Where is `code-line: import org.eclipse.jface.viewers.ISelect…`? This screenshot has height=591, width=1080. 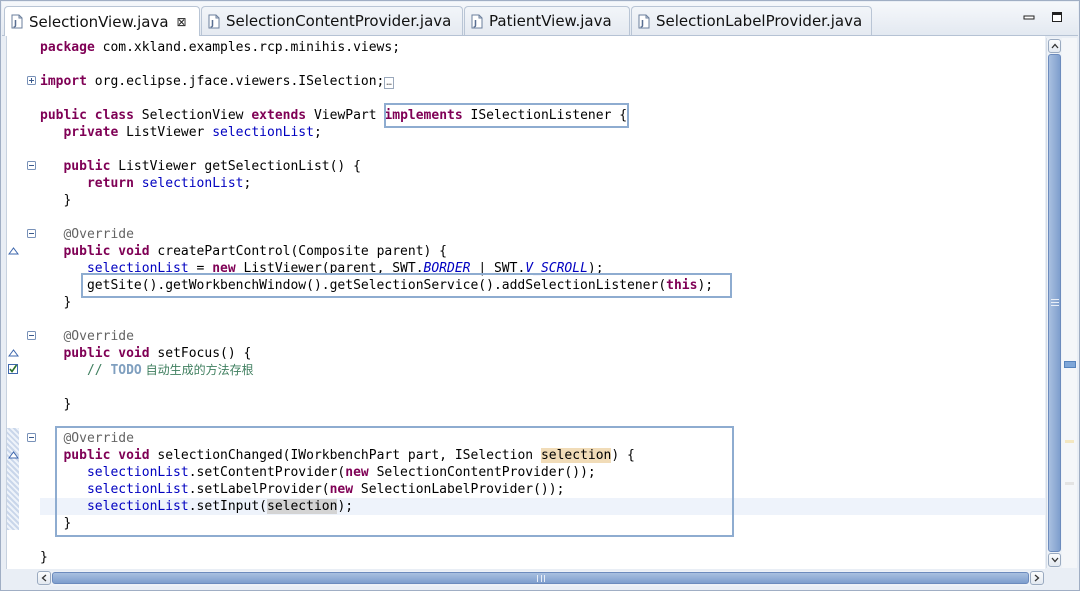
code-line: import org.eclipse.jface.viewers.ISelect… is located at coordinates (217, 81).